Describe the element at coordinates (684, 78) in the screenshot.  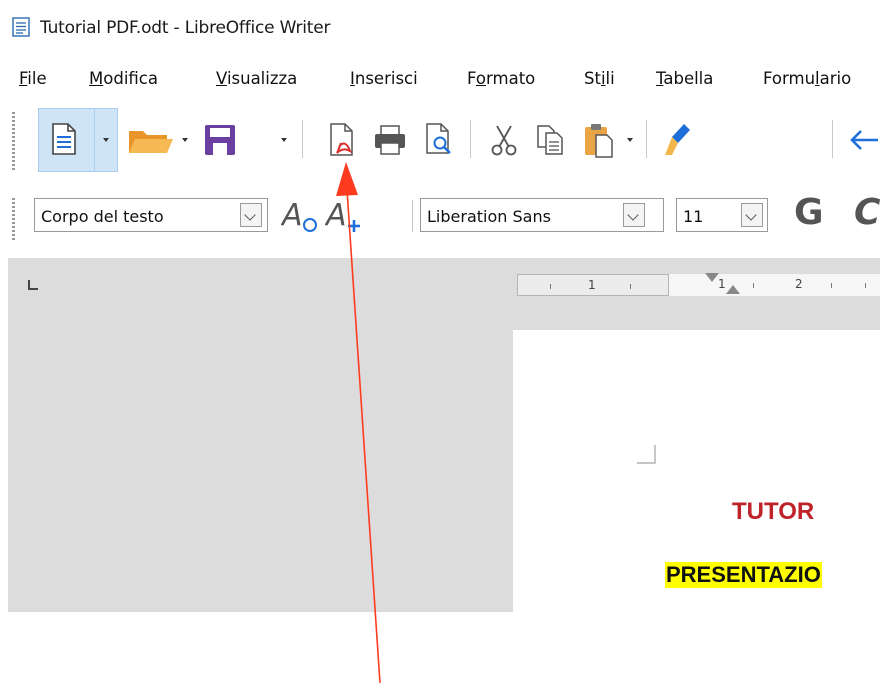
I see `menu-tabella: Tabella` at that location.